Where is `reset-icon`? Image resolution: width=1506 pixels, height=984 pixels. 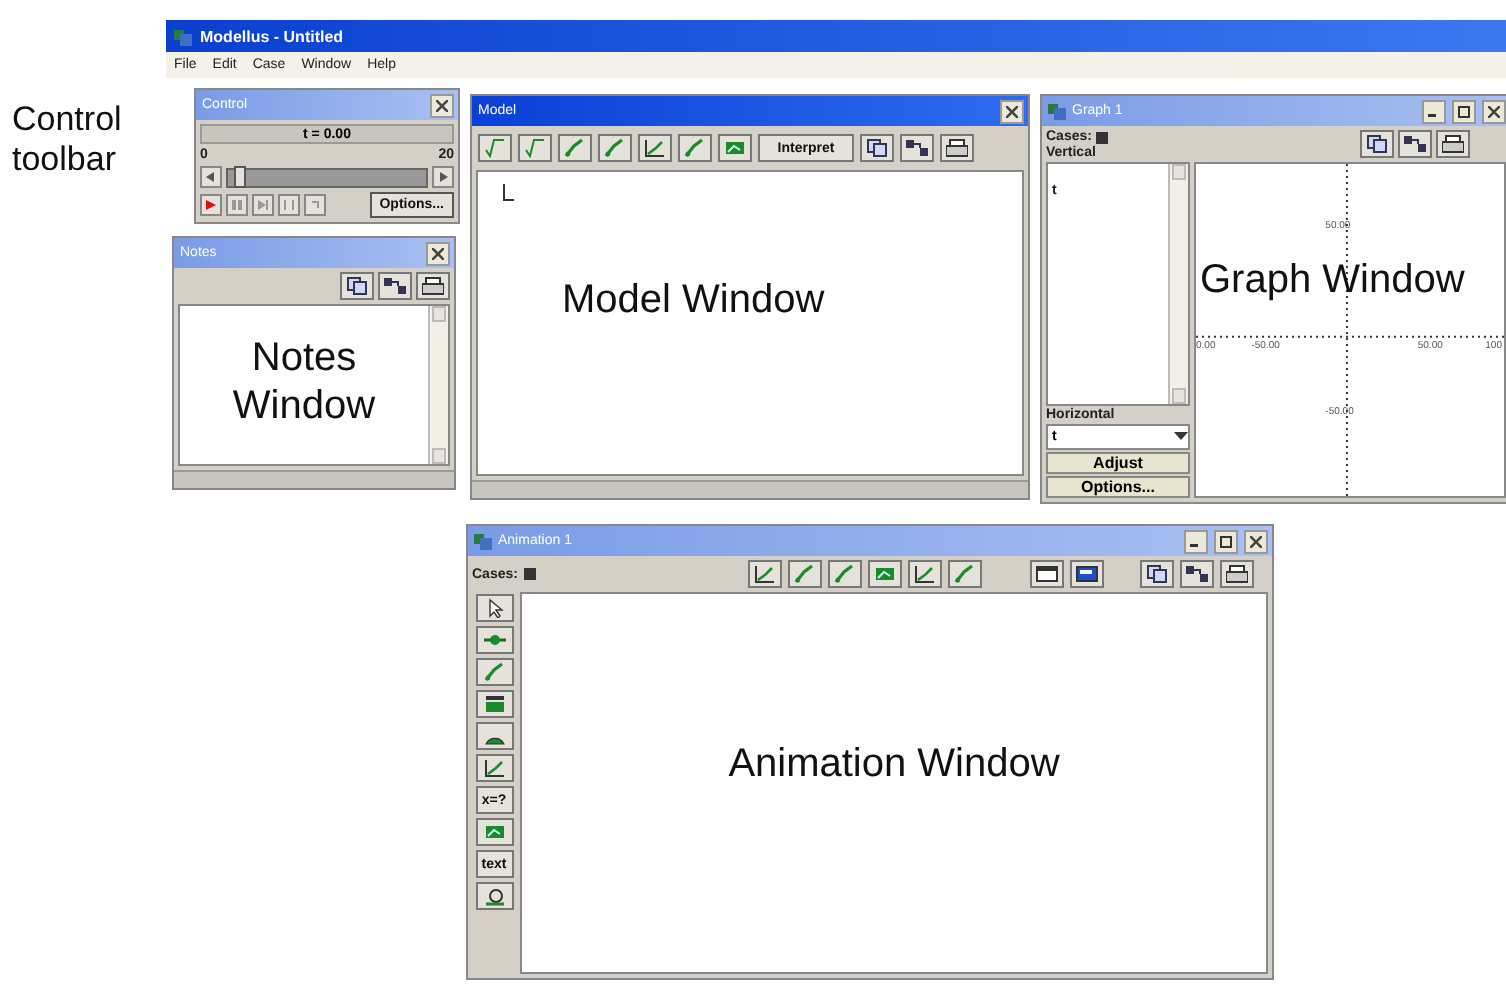
reset-icon is located at coordinates (315, 205).